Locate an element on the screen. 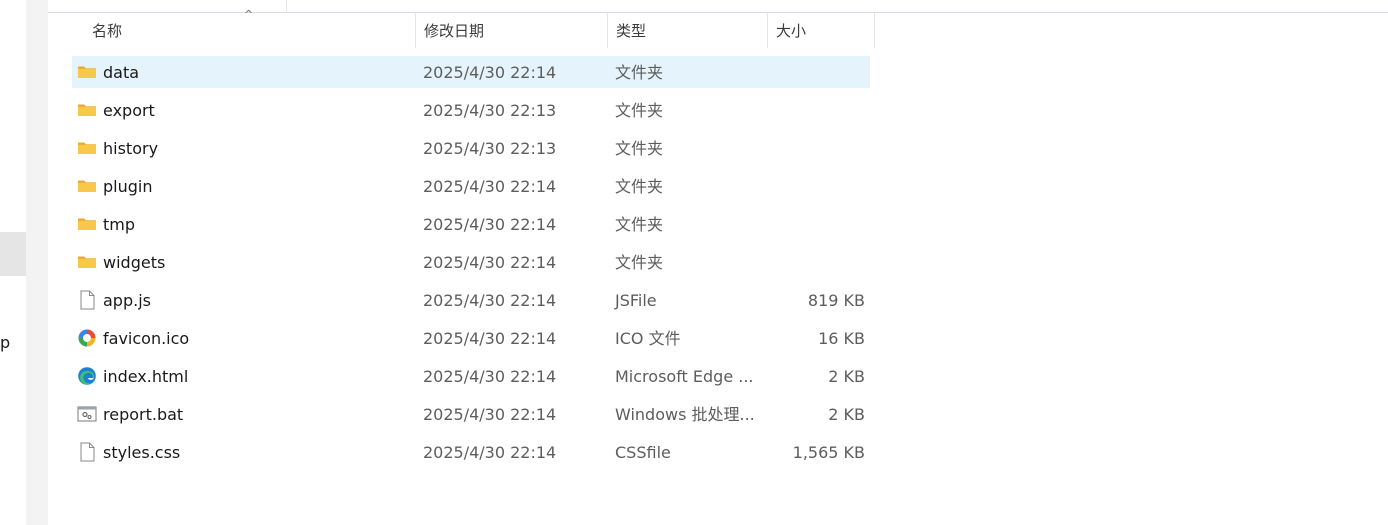 This screenshot has height=525, width=1388. navigation-pane: p is located at coordinates (13, 262).